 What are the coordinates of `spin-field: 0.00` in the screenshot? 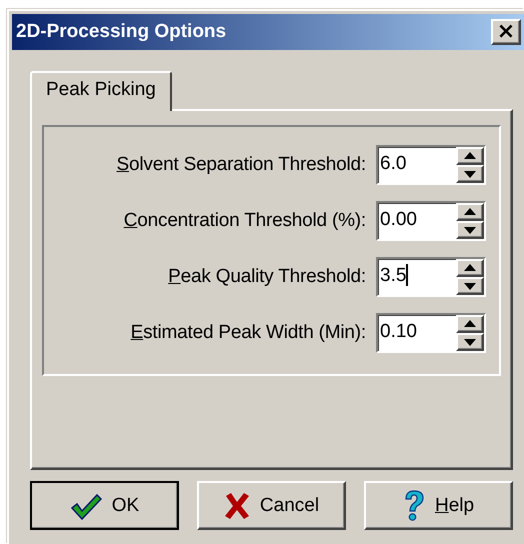 It's located at (431, 221).